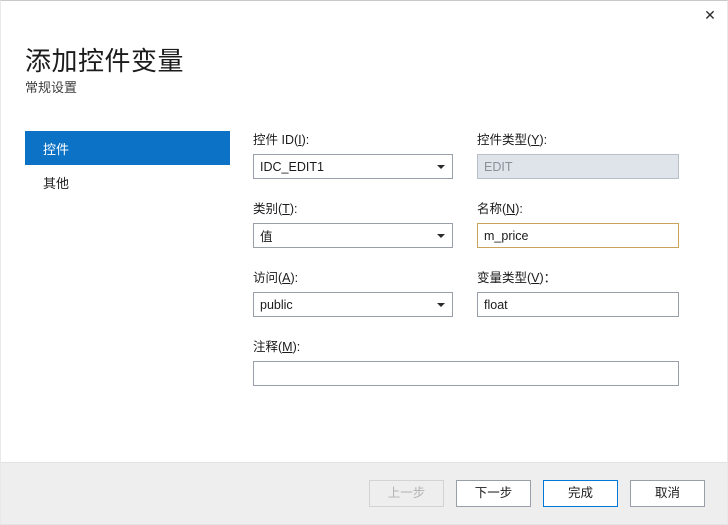 This screenshot has width=728, height=525. What do you see at coordinates (276, 278) in the screenshot?
I see `access-label: 访问(A):` at bounding box center [276, 278].